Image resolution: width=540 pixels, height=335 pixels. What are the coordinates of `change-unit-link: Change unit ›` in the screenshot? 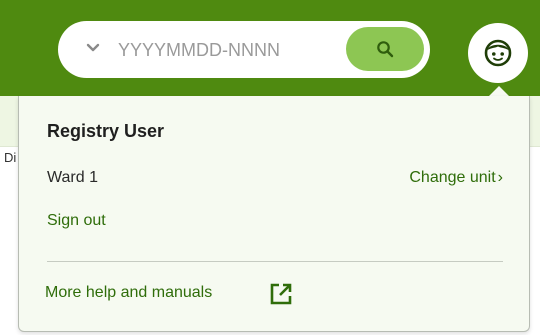 It's located at (456, 178).